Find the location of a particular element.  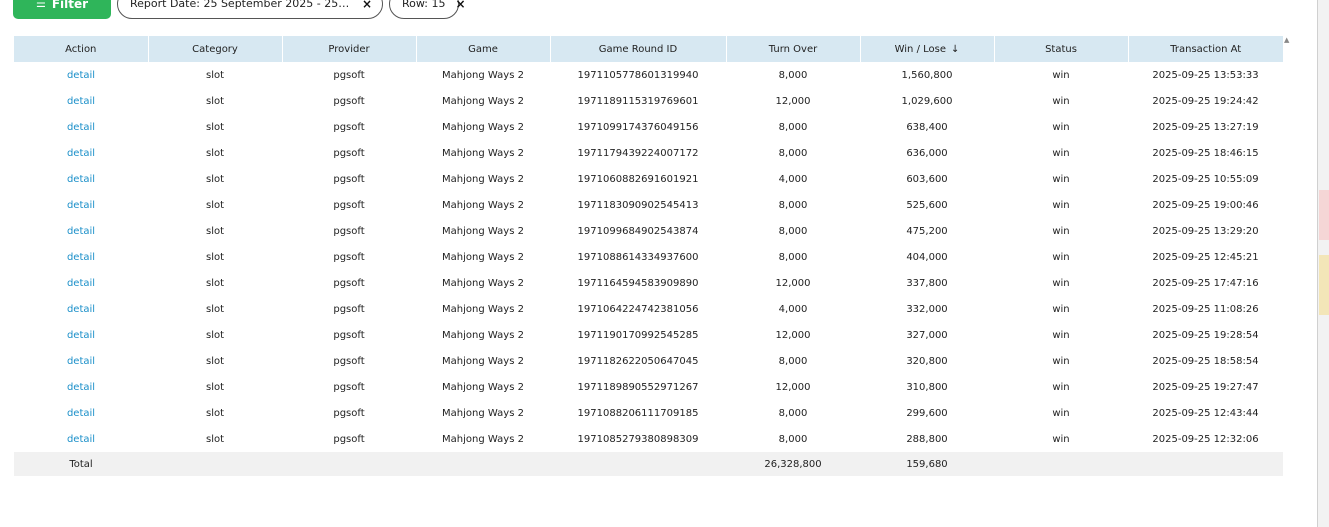

cell-game-round-id: 1971189115319769601 is located at coordinates (638, 101).